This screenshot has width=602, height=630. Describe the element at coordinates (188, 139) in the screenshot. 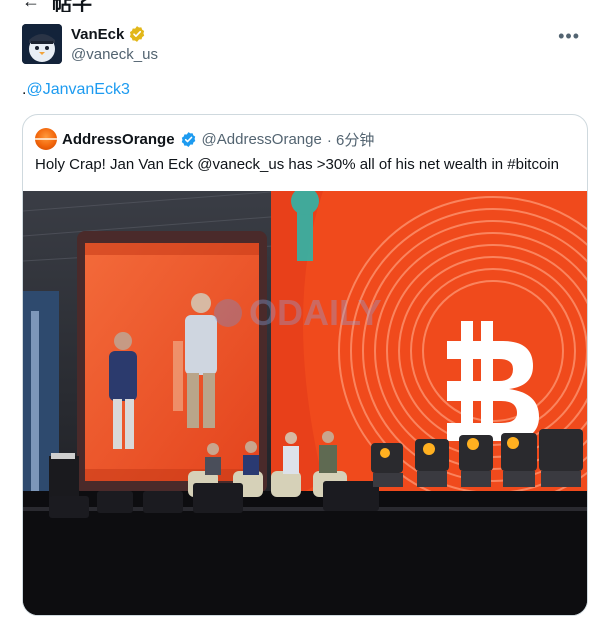

I see `blue-verified-icon` at that location.